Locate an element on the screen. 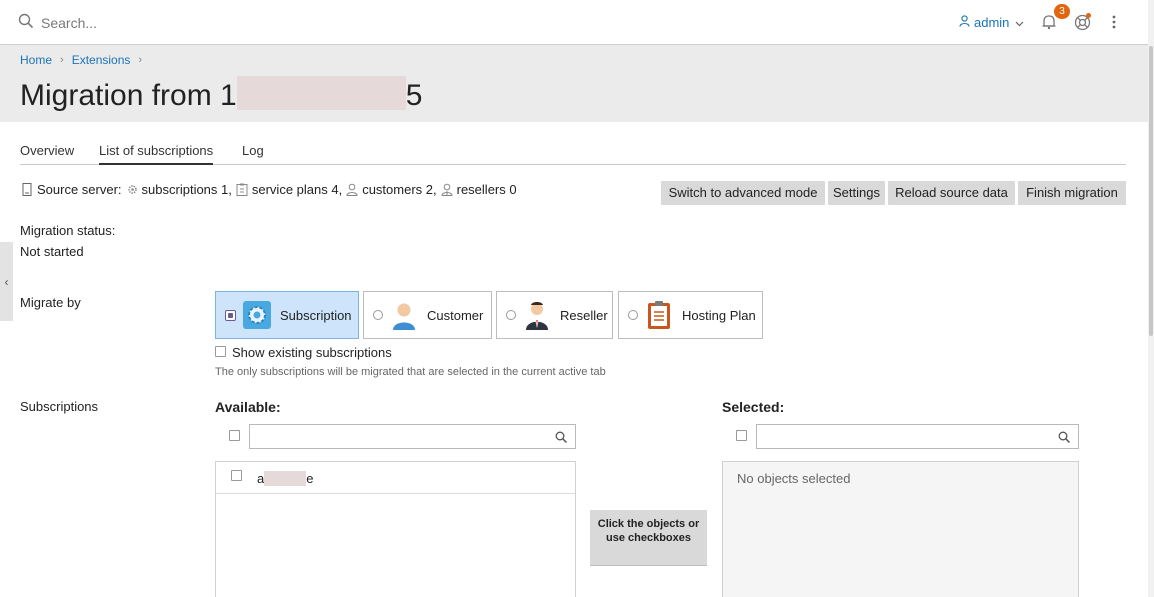 The height and width of the screenshot is (597, 1154). show-existing-label: Show existing subscriptions is located at coordinates (312, 352).